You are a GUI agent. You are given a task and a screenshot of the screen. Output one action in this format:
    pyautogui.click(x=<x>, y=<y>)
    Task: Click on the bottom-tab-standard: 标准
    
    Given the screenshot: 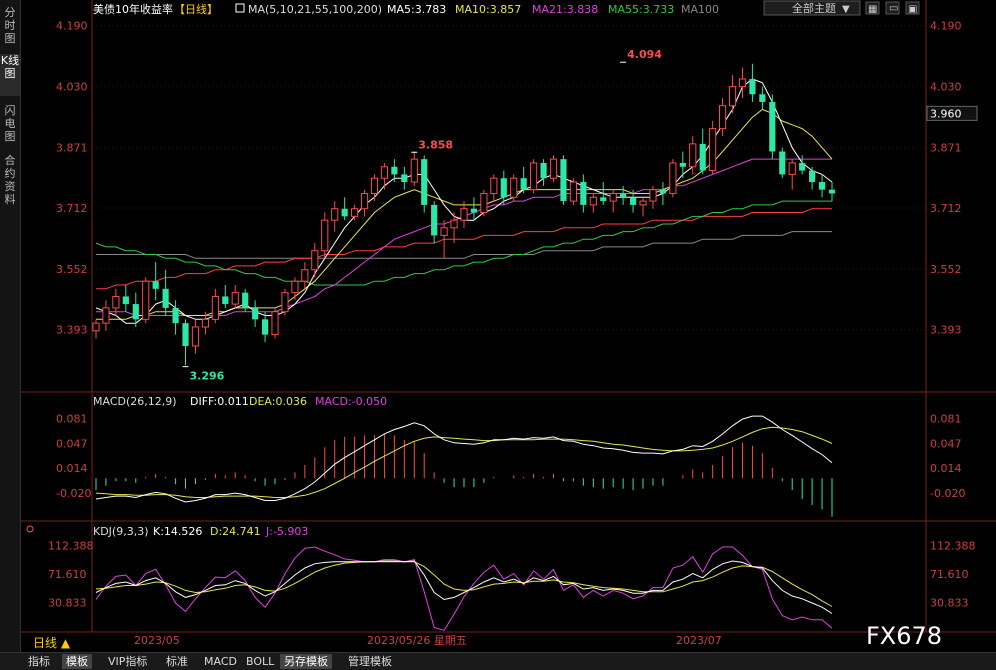 What is the action you would take?
    pyautogui.click(x=177, y=661)
    